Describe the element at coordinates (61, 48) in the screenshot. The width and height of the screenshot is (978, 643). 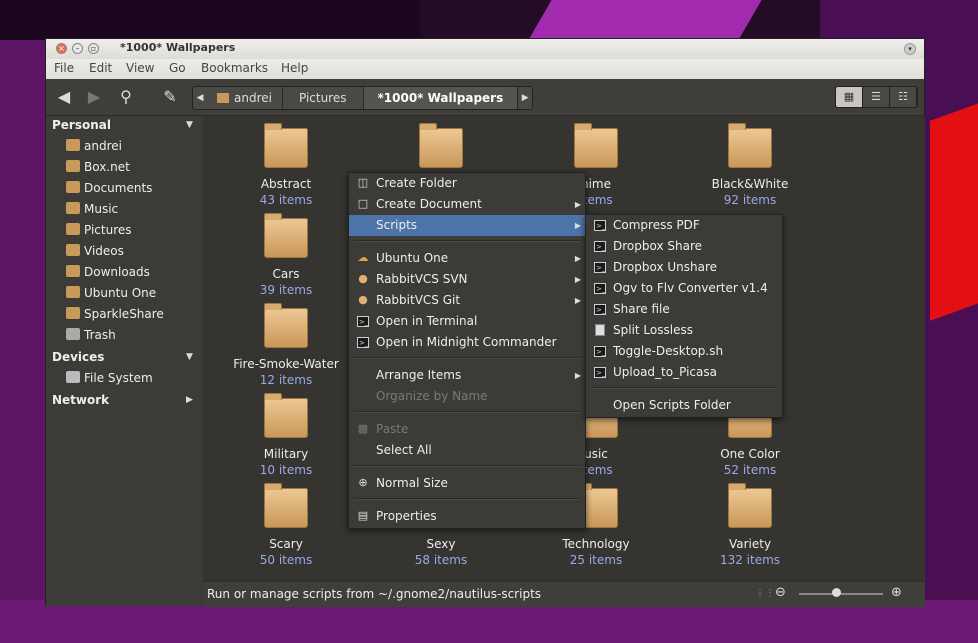
I see `close-button: ×` at that location.